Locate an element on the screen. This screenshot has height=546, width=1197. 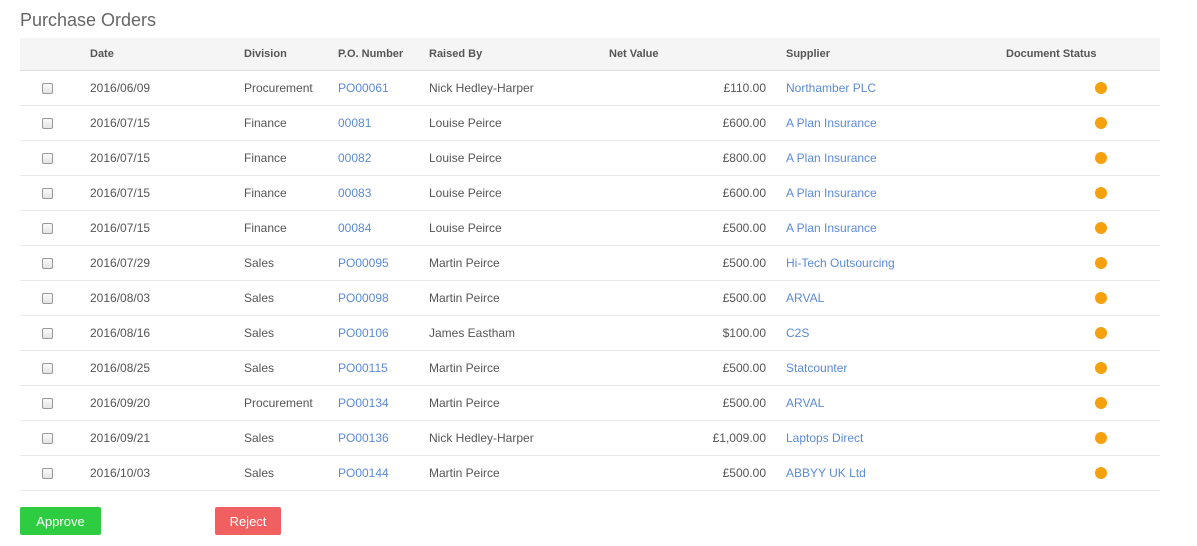
cell-net-value: $100.00 is located at coordinates (697, 333).